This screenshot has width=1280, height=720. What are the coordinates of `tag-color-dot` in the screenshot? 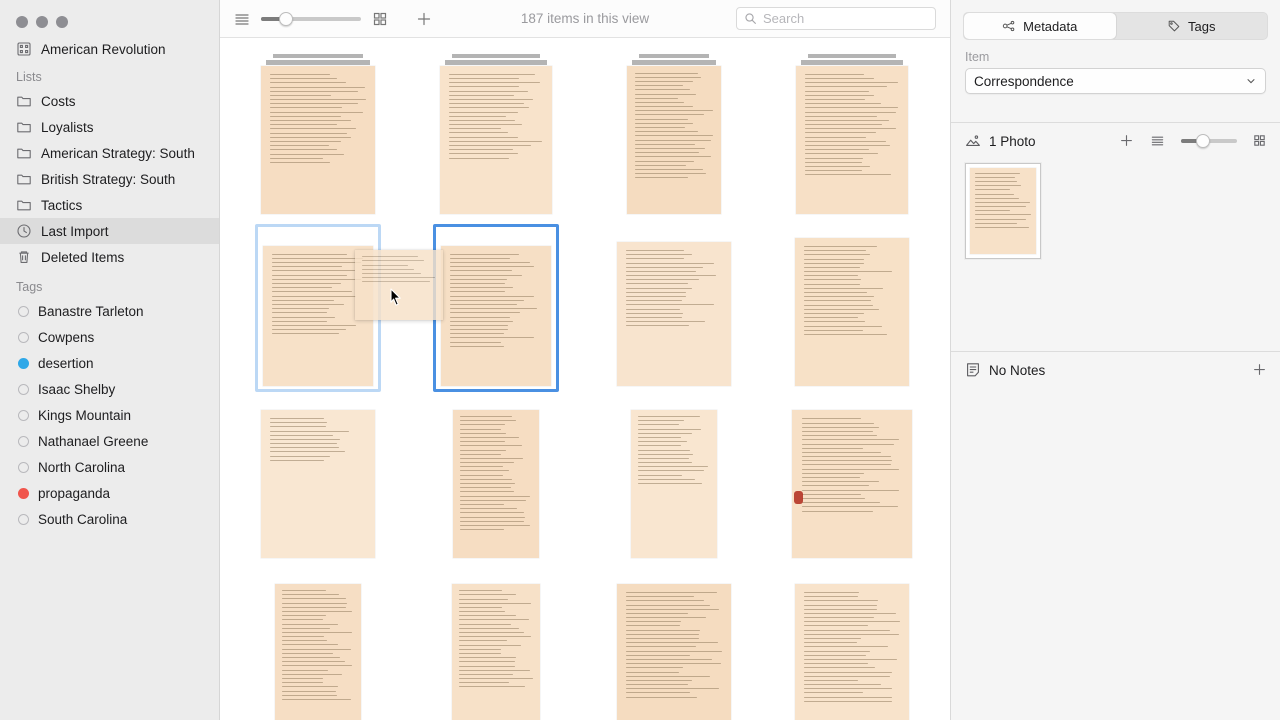 It's located at (23, 311).